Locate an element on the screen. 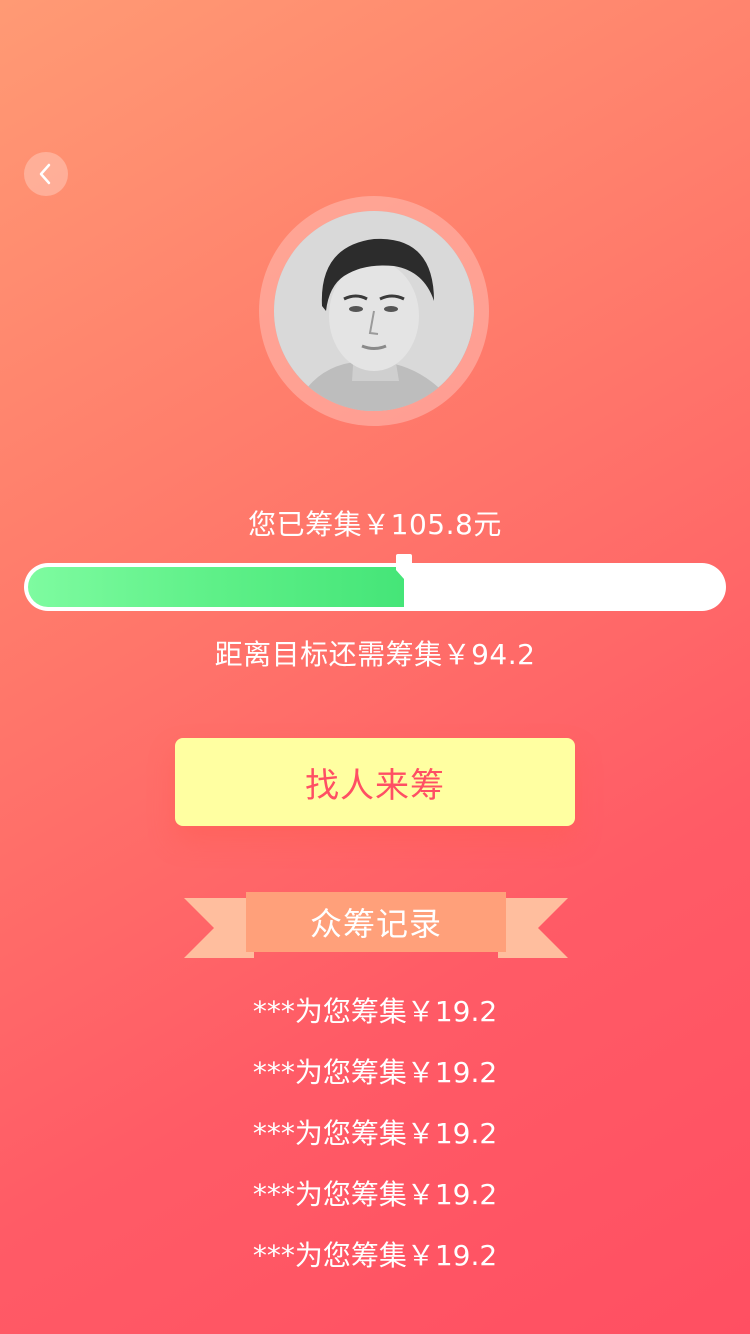 The height and width of the screenshot is (1334, 750). records-title: 众筹记录 is located at coordinates (375, 924).